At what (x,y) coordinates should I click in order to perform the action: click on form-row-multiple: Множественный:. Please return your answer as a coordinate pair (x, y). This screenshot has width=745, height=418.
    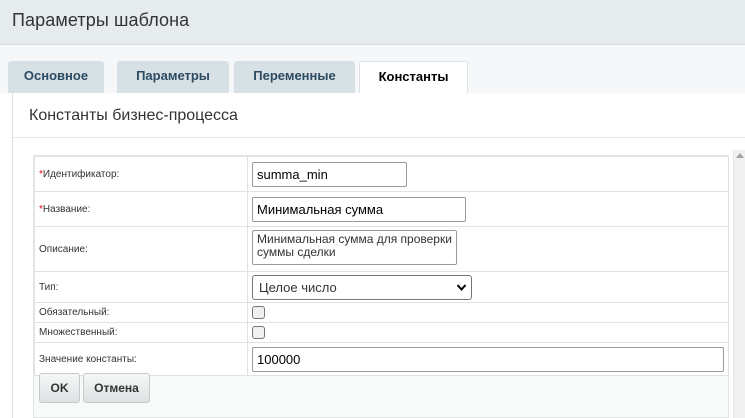
    Looking at the image, I should click on (381, 332).